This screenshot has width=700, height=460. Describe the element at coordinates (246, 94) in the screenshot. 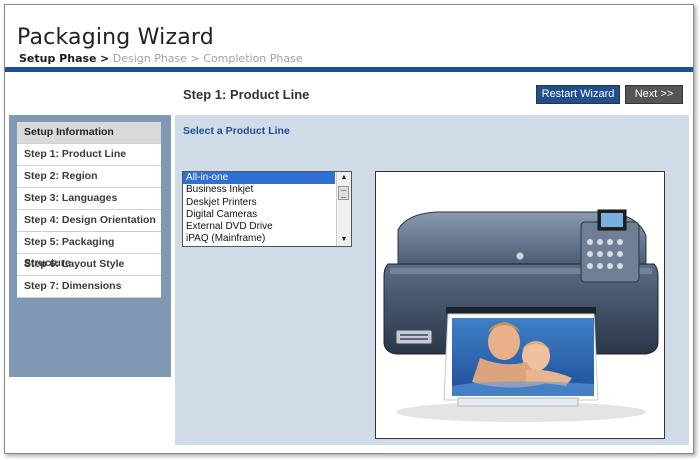

I see `step-title: Step 1: Product Line` at that location.